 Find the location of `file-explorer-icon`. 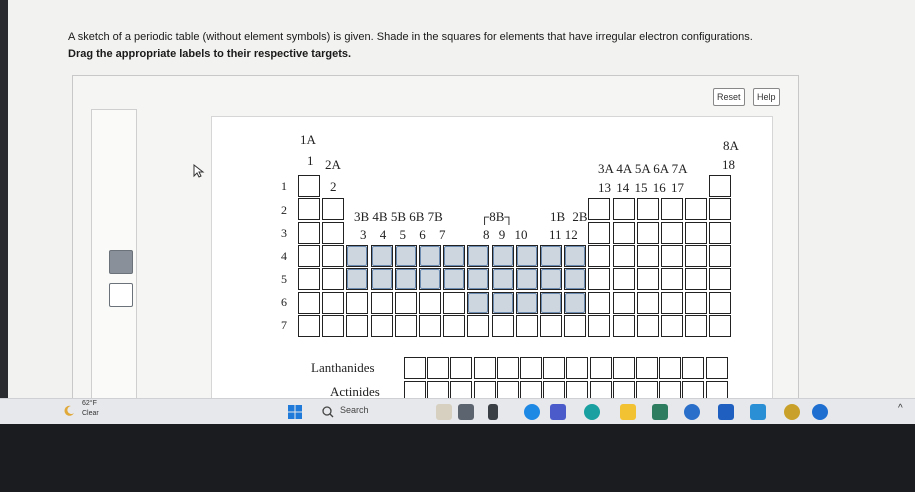

file-explorer-icon is located at coordinates (628, 412).